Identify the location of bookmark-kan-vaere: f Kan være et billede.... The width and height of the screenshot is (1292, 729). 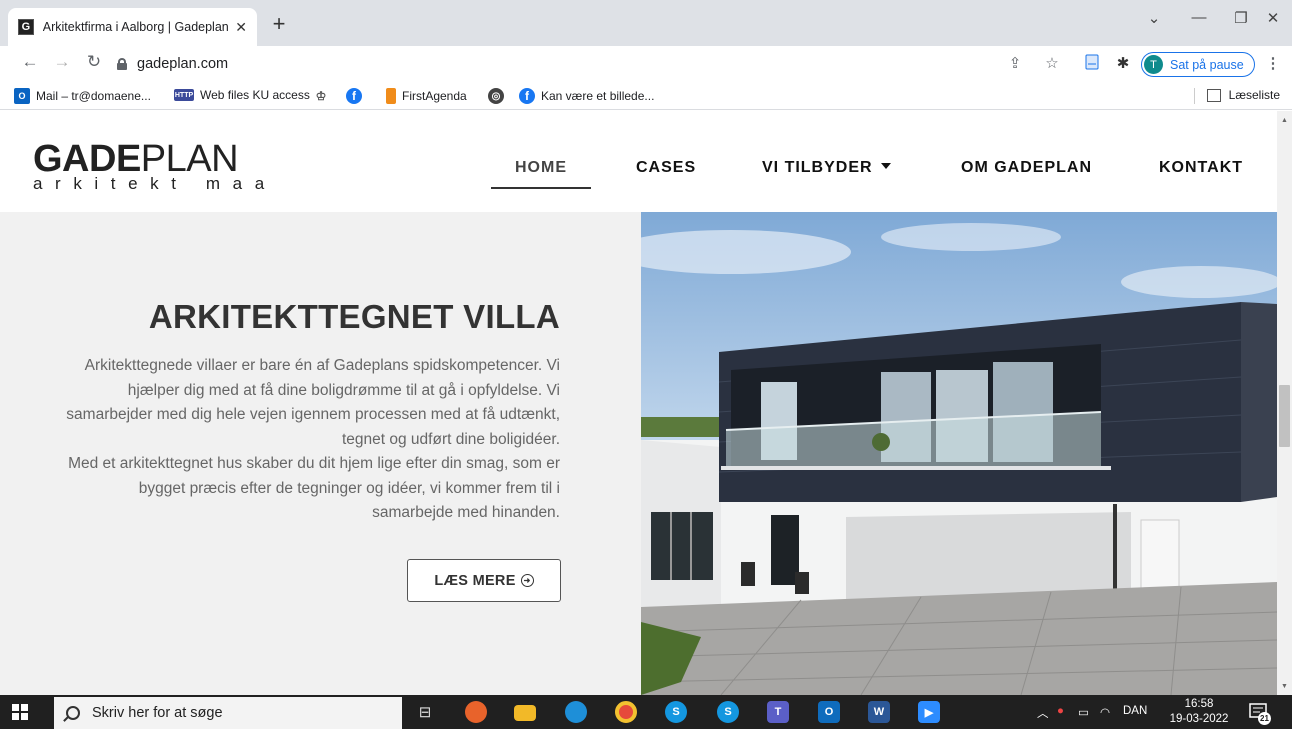
(586, 96).